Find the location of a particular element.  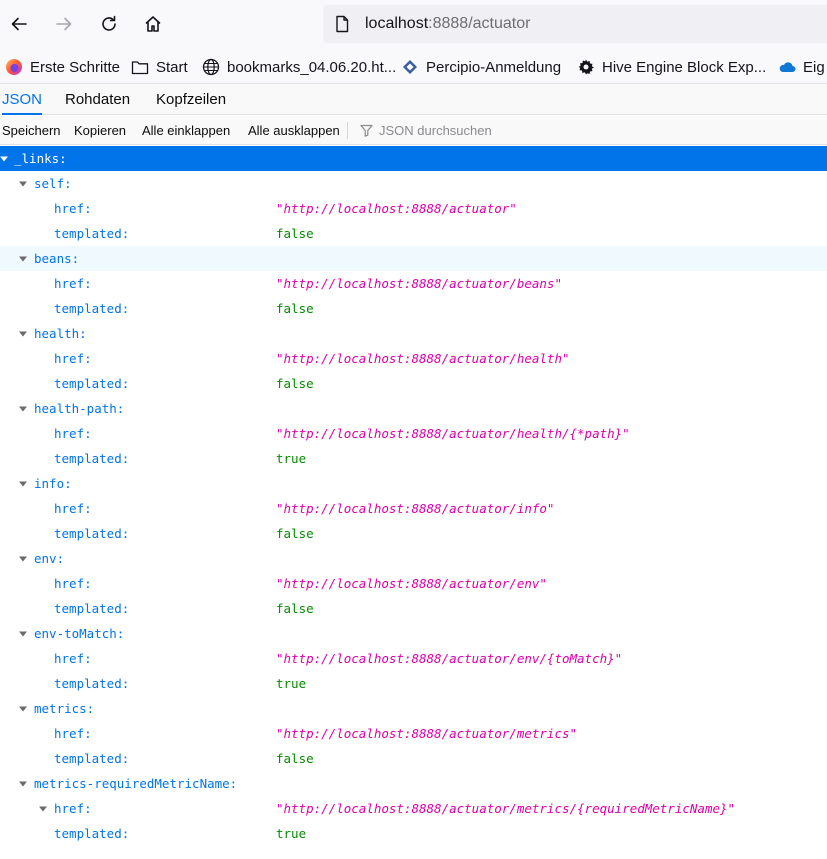

bookmark-start: Start is located at coordinates (159, 67).